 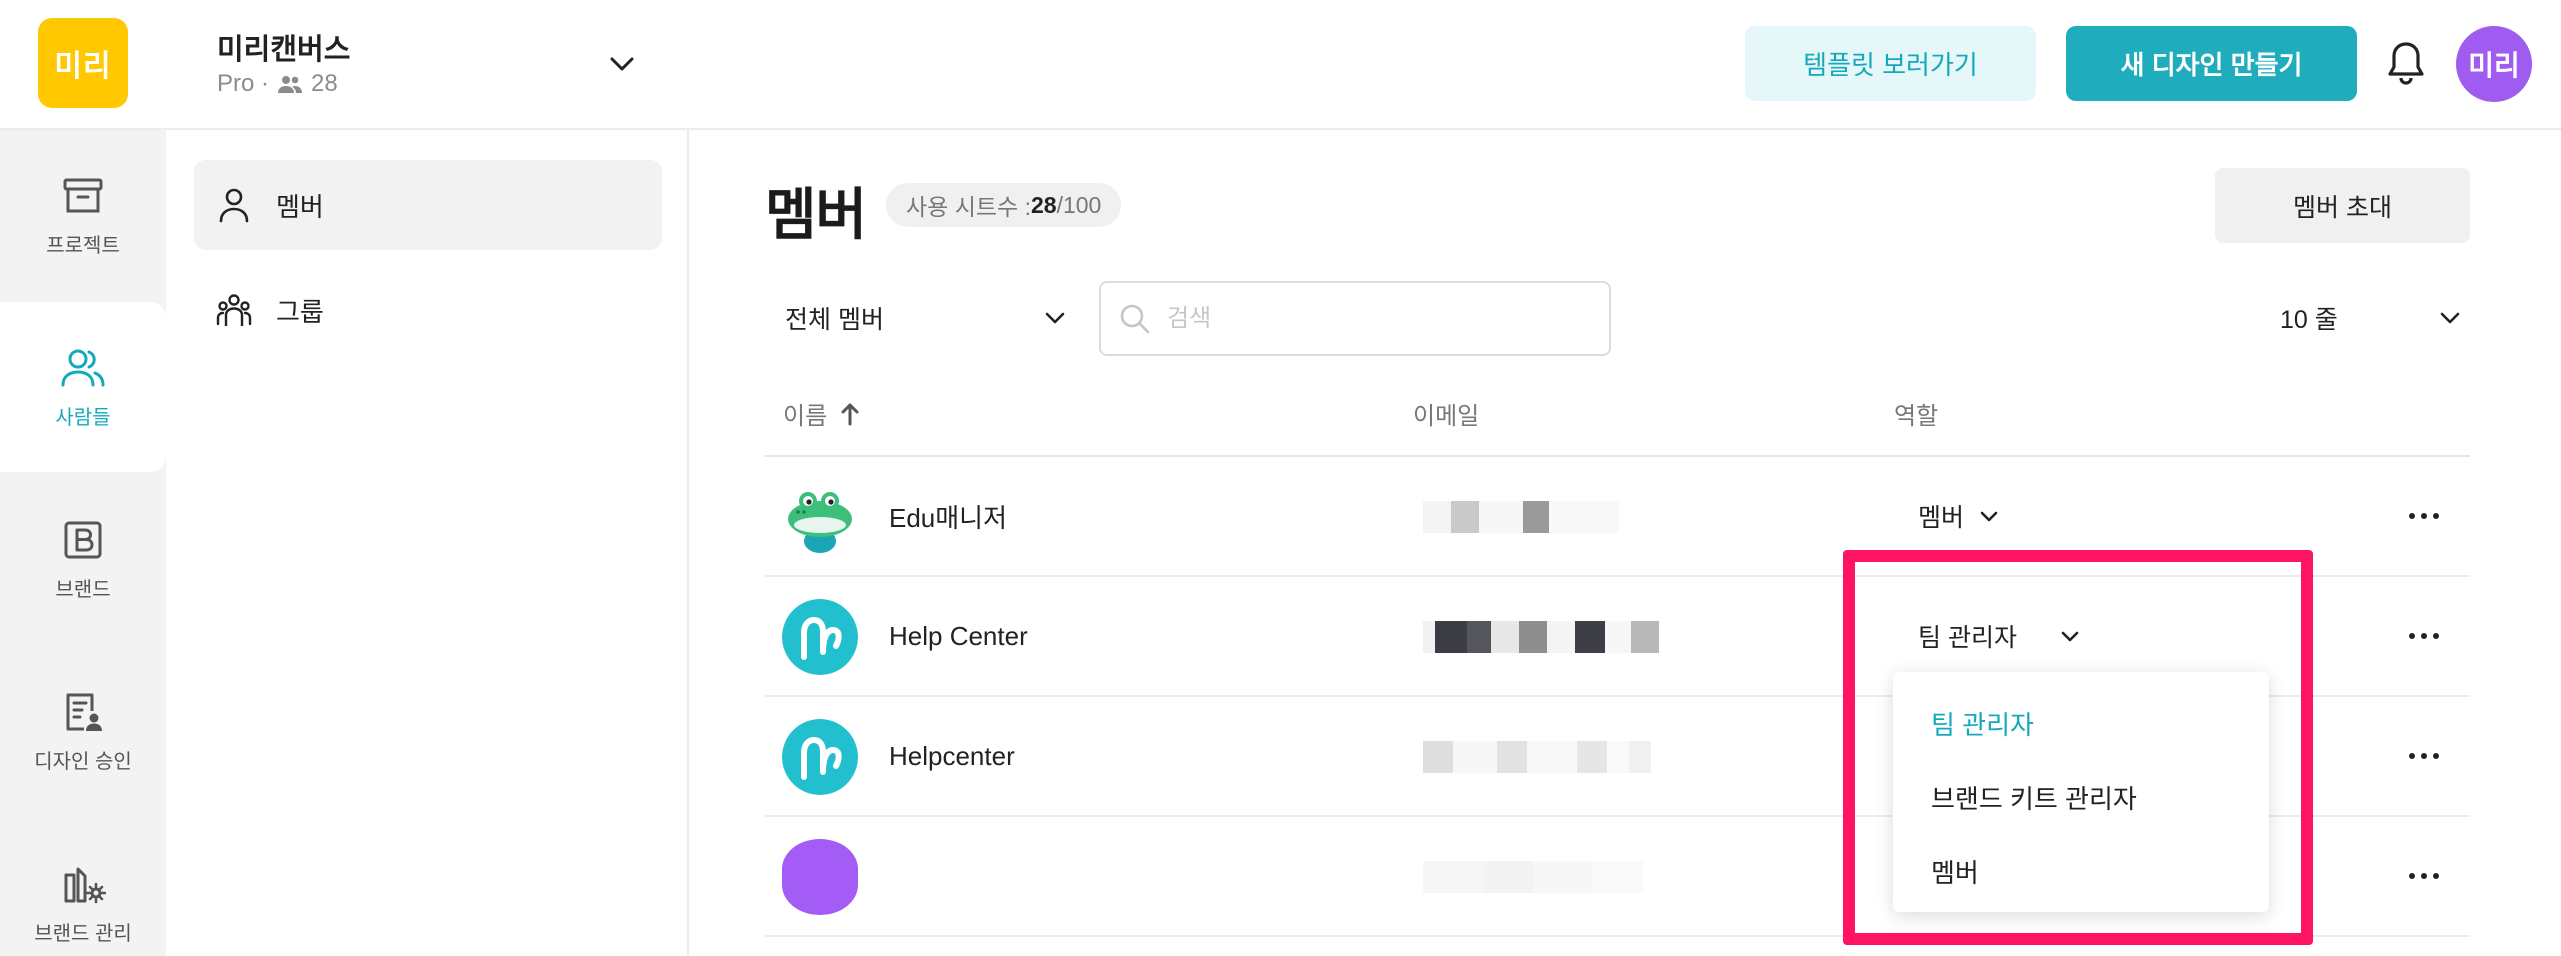 I want to click on workspace-switch-chevron-icon, so click(x=622, y=64).